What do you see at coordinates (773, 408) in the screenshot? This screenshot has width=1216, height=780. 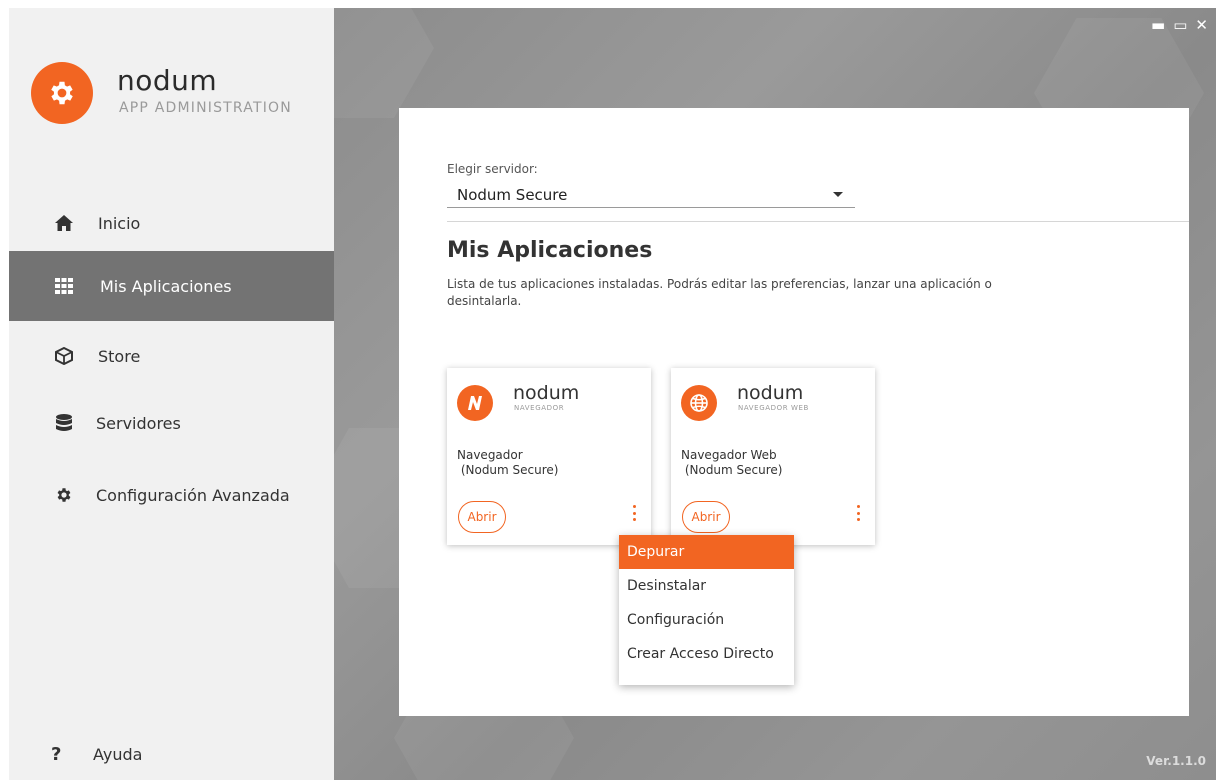 I see `app-subtitle: NAVEGADOR WEB` at bounding box center [773, 408].